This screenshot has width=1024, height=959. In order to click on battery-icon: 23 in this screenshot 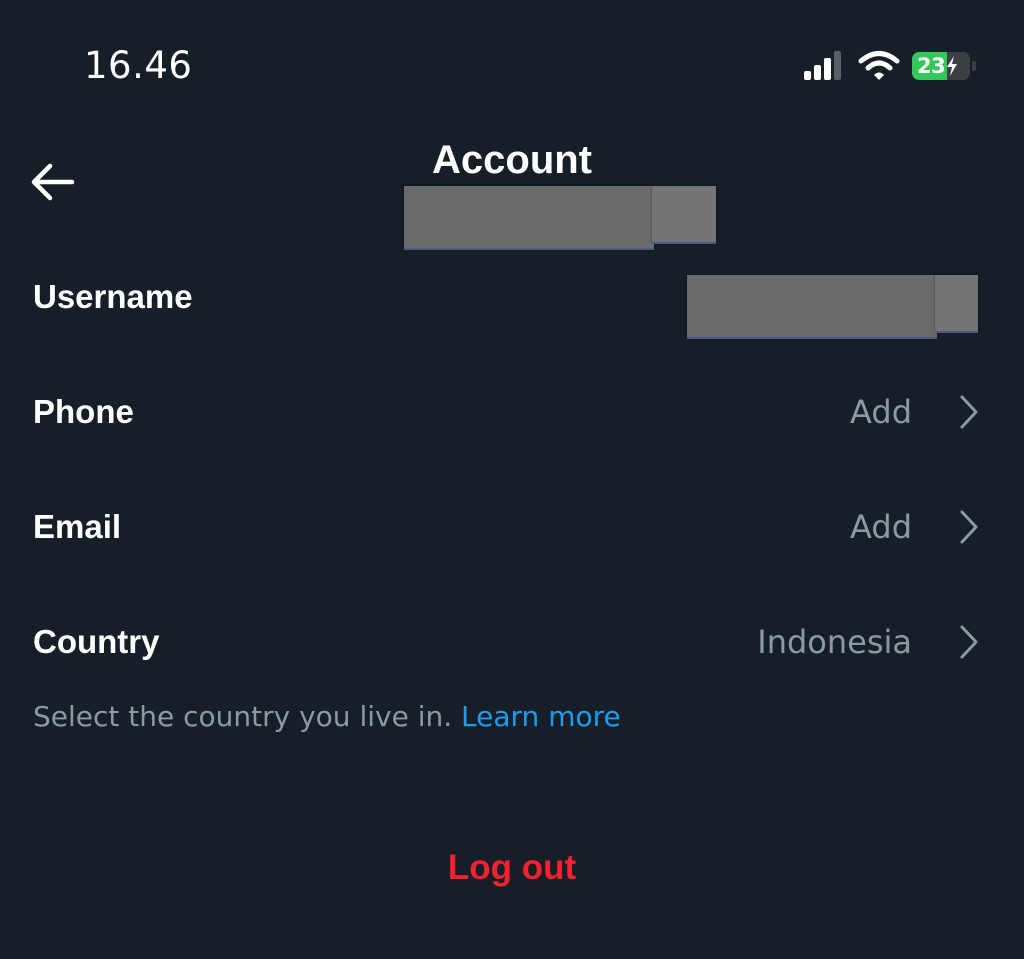, I will do `click(944, 66)`.